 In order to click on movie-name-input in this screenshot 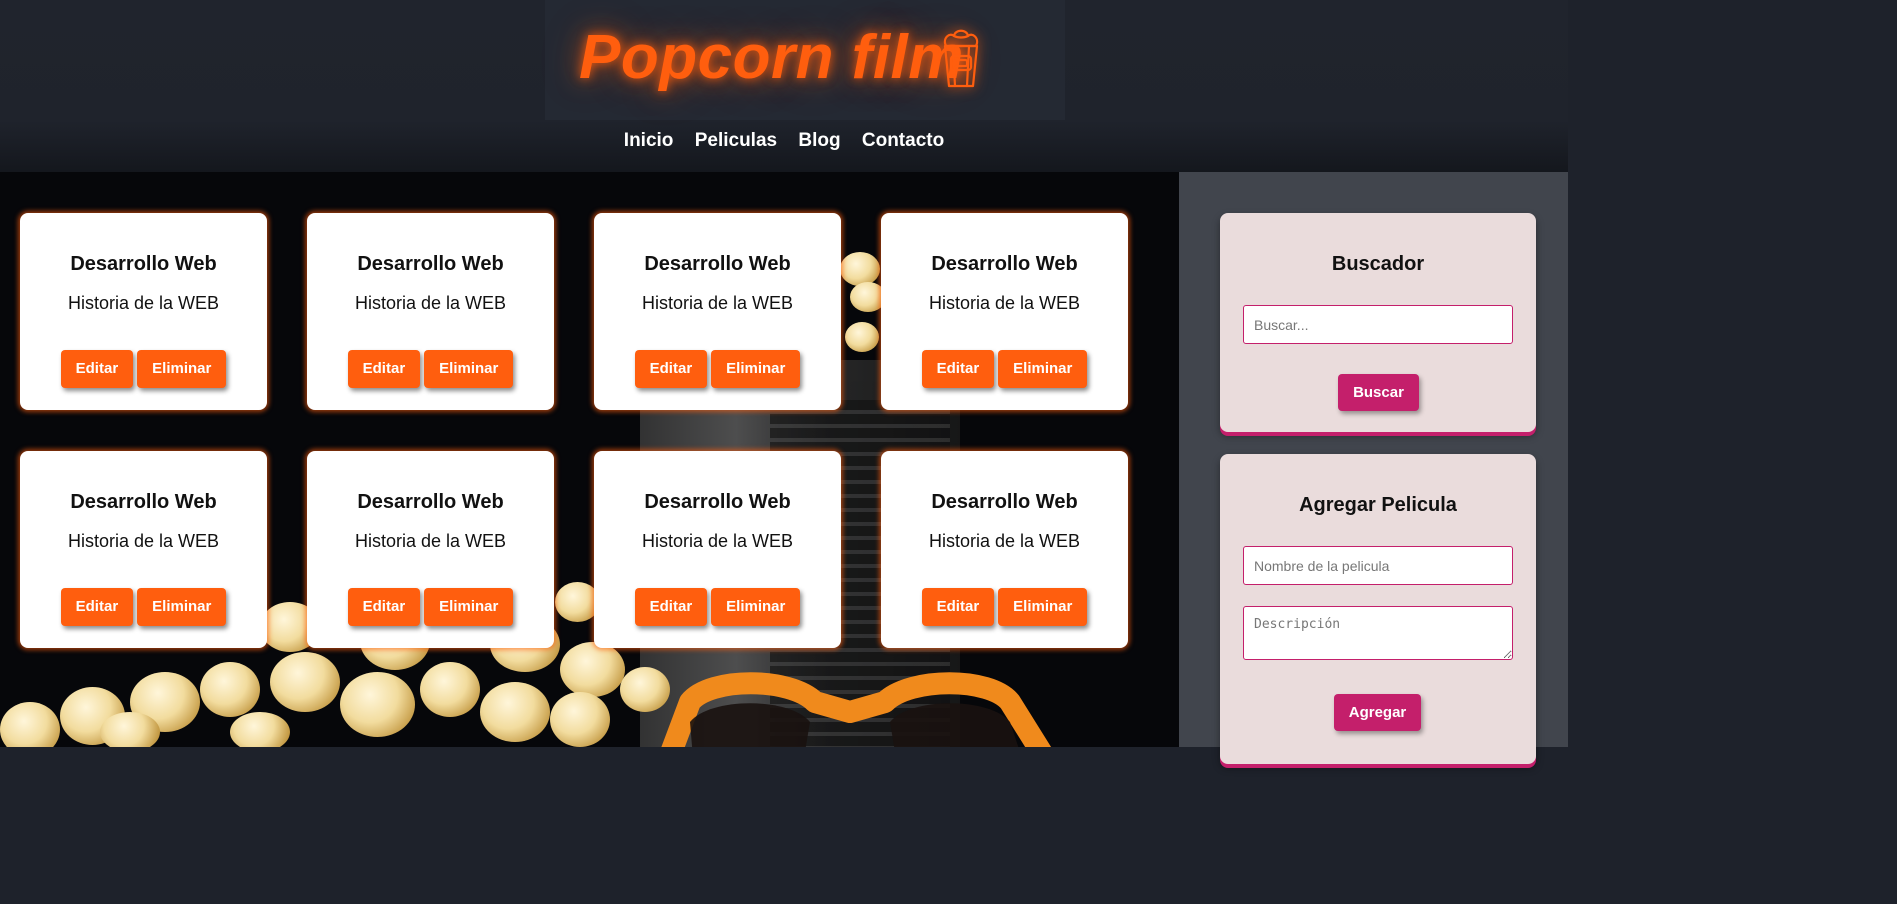, I will do `click(1378, 565)`.